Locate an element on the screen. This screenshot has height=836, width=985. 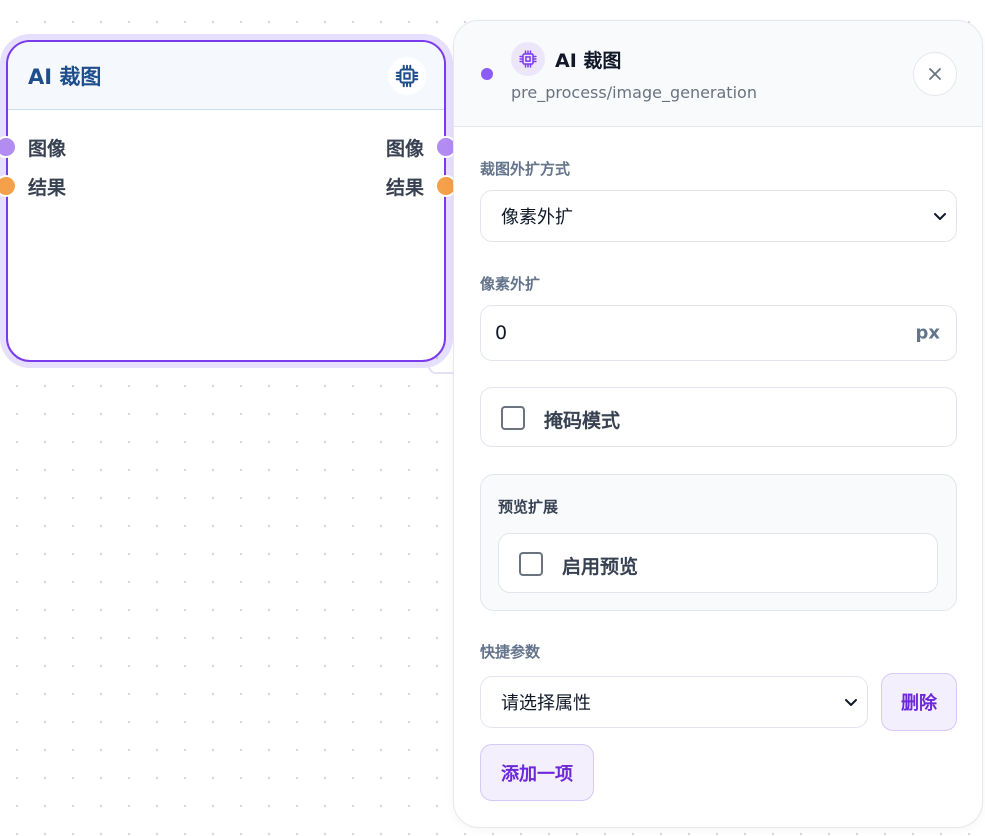
mask-mode-row: 掩码模式 is located at coordinates (718, 417).